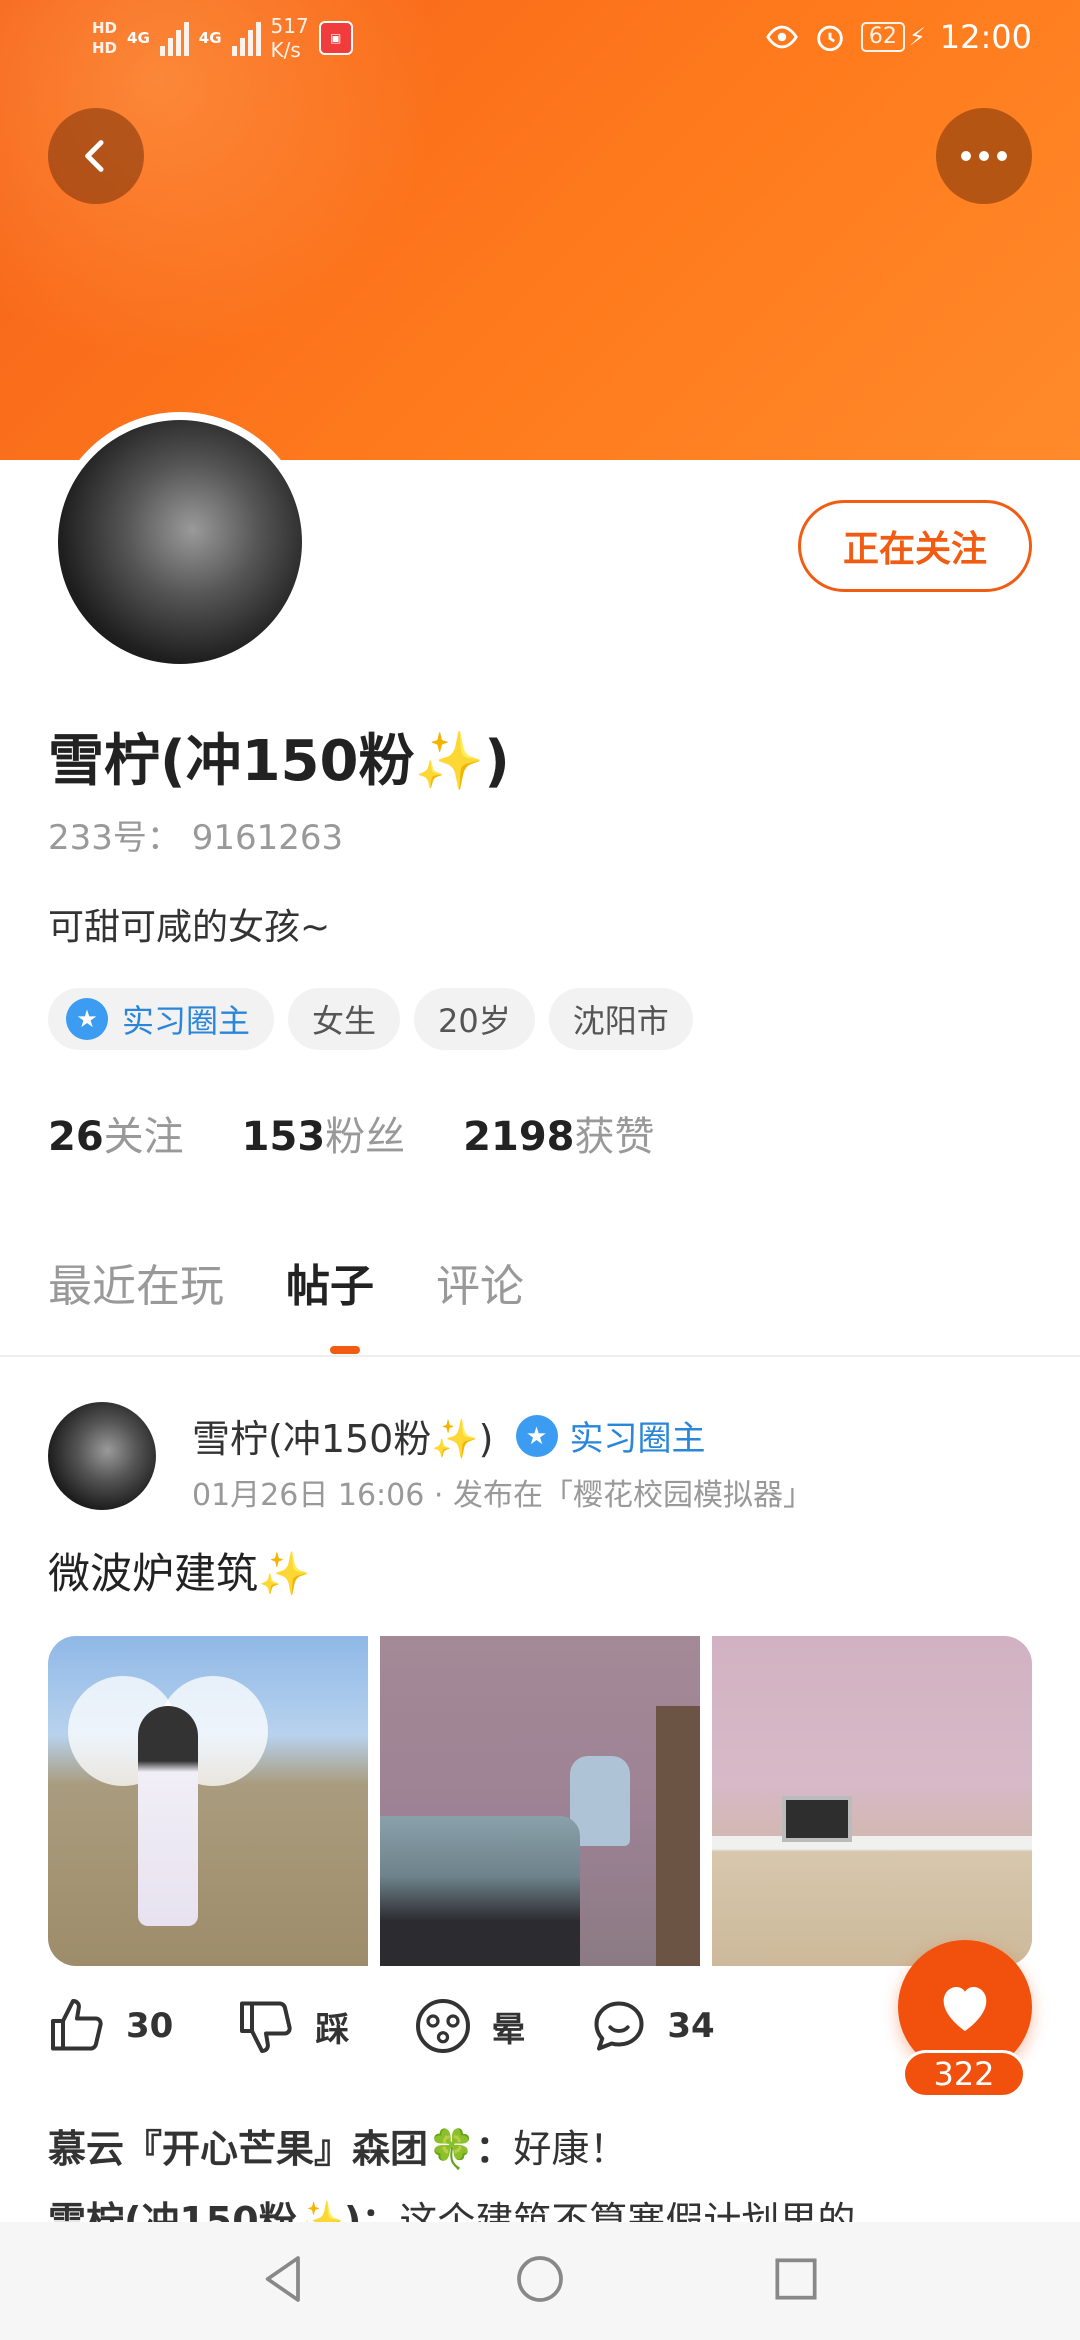 The width and height of the screenshot is (1080, 2340). I want to click on thumbs-down-icon, so click(266, 2027).